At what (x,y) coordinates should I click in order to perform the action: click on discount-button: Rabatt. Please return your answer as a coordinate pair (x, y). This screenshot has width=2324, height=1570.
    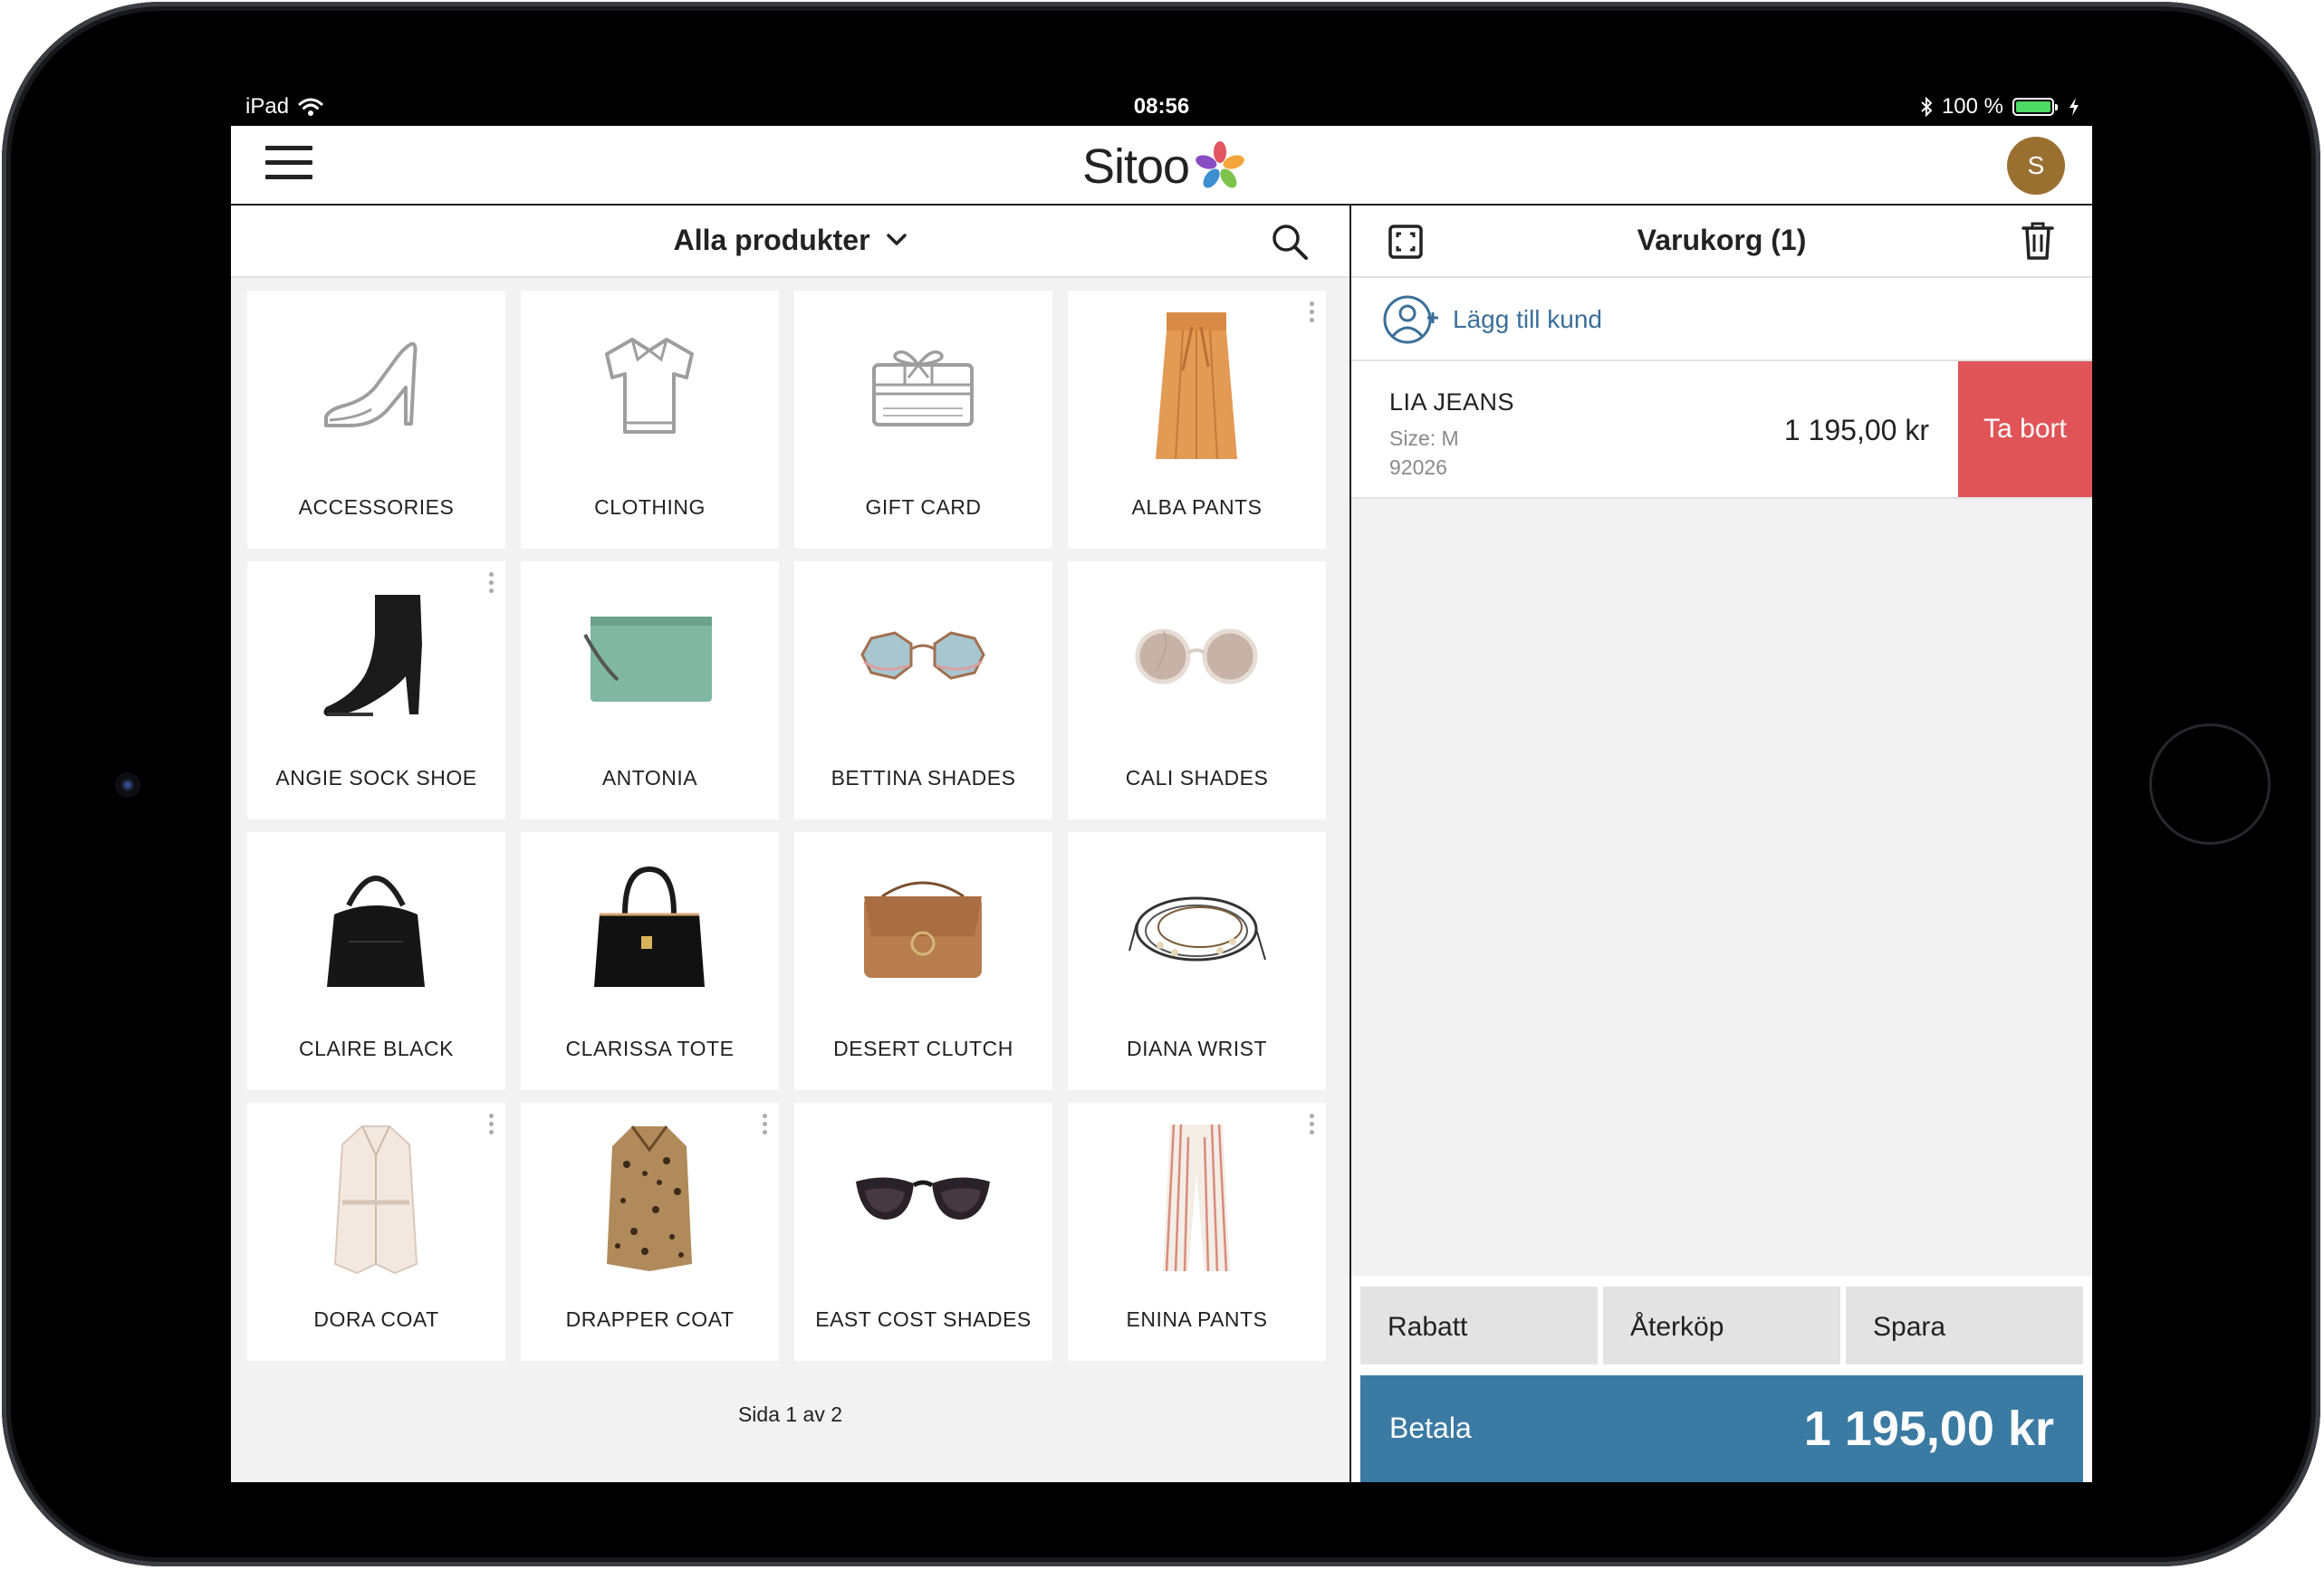
    Looking at the image, I should click on (1479, 1325).